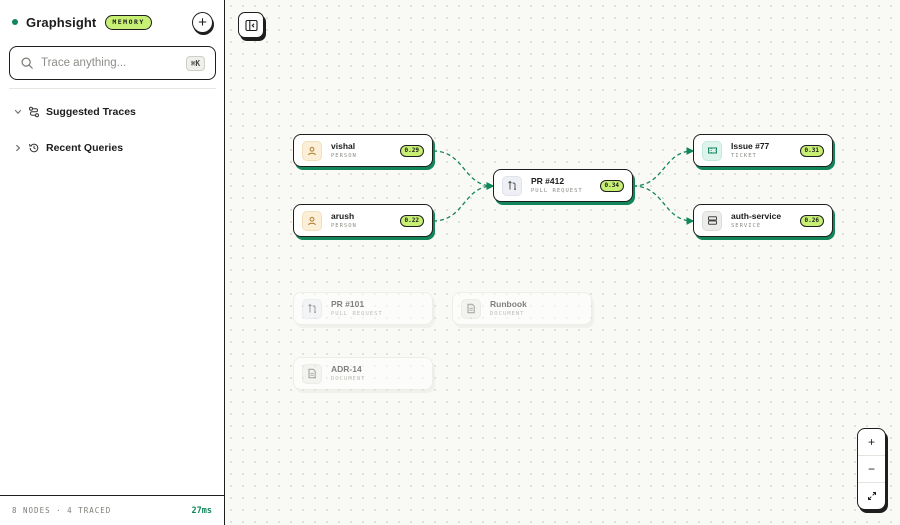 This screenshot has height=525, width=900. Describe the element at coordinates (411, 150) in the screenshot. I see `relevance-score: 0.29` at that location.